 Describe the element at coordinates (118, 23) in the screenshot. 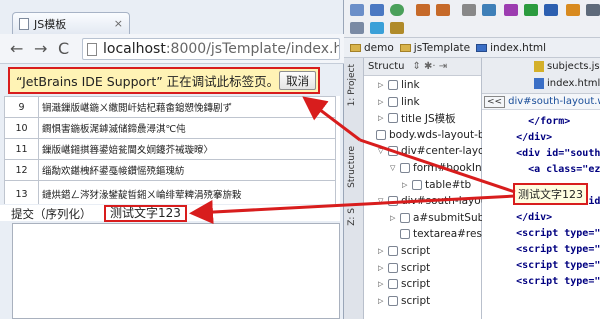

I see `tab-close-icon: ×` at that location.